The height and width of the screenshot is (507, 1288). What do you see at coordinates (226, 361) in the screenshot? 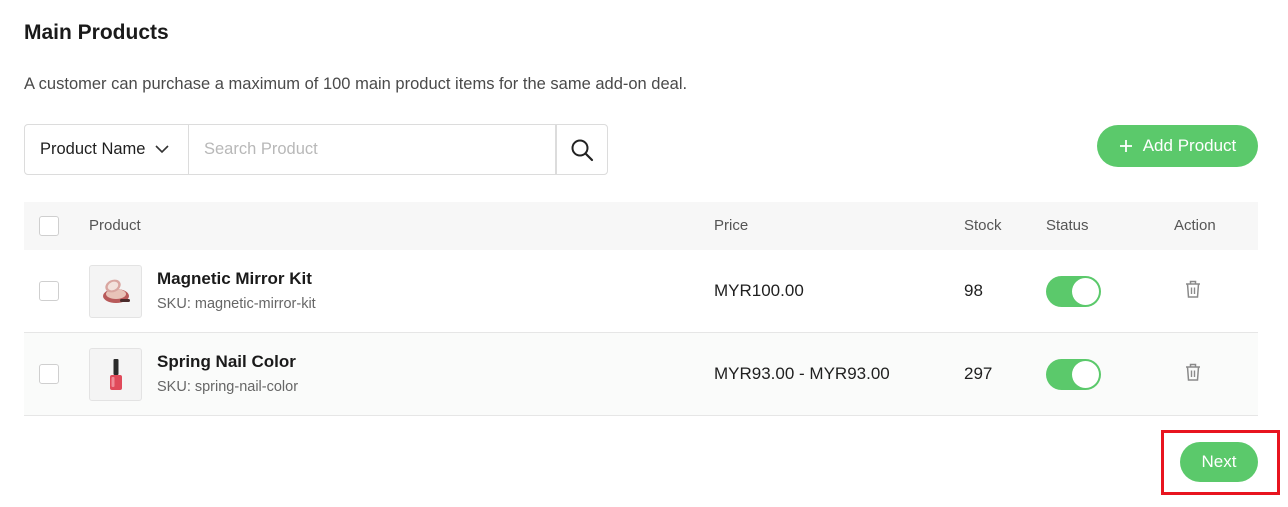
I see `product-name: Spring Nail Color` at bounding box center [226, 361].